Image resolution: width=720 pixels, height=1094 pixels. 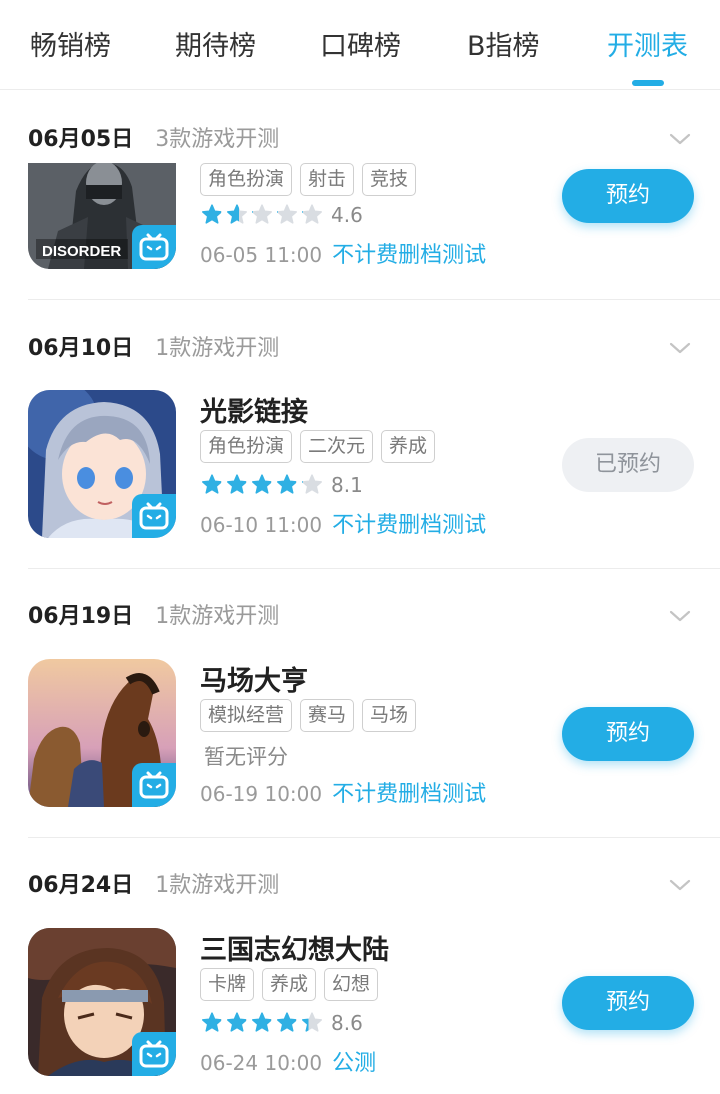 I want to click on tab-anticipated: 期待榜, so click(x=215, y=43).